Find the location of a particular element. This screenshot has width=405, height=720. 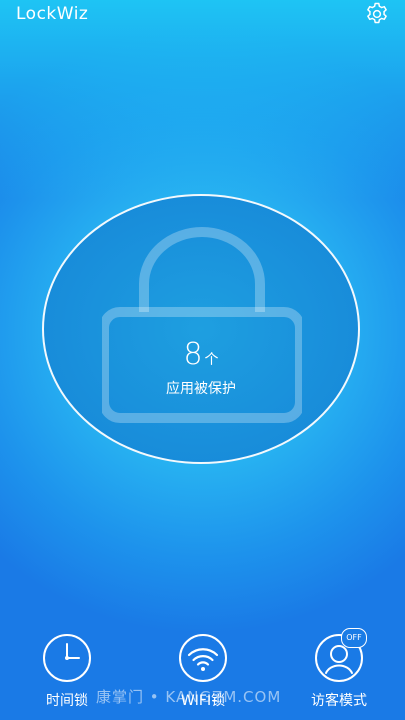

wifi-lock-button: WIFI锁 is located at coordinates (203, 671).